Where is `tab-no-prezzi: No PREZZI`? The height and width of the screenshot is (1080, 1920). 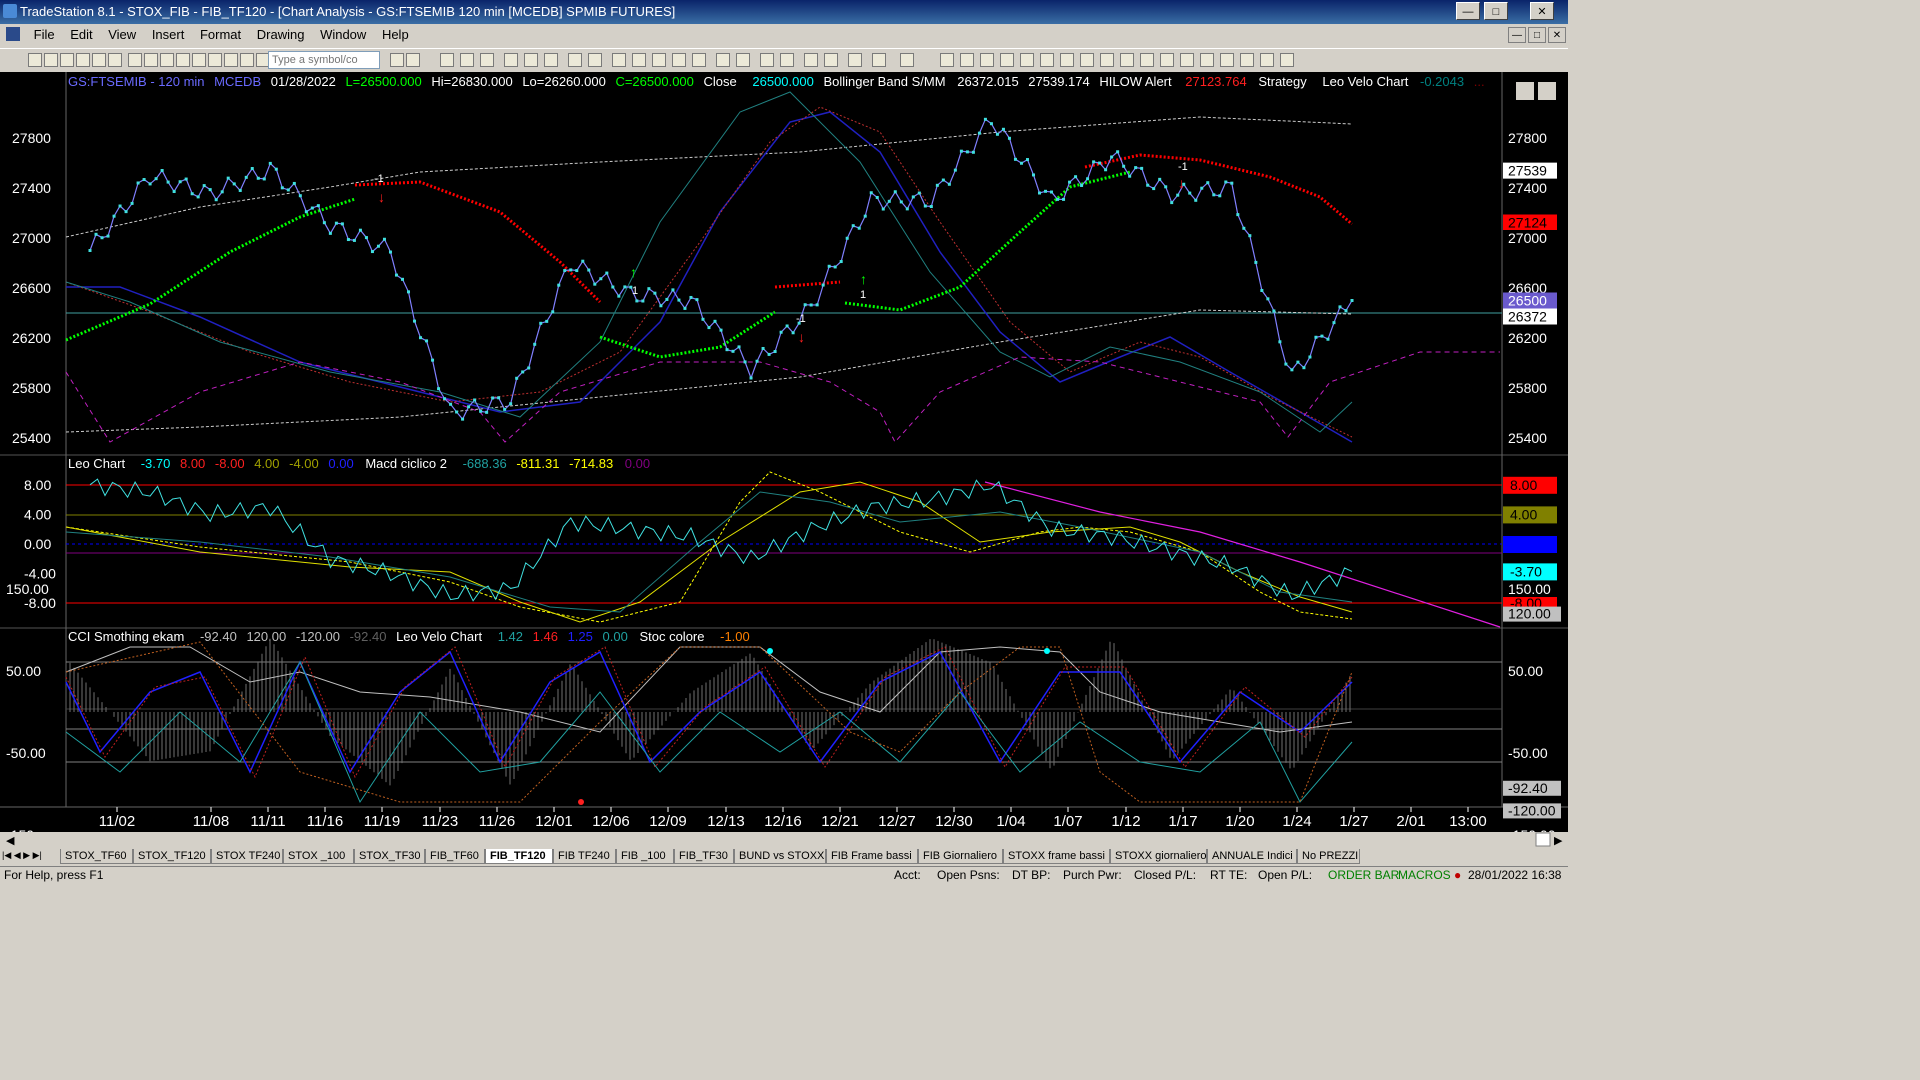
tab-no-prezzi: No PREZZI is located at coordinates (1328, 856).